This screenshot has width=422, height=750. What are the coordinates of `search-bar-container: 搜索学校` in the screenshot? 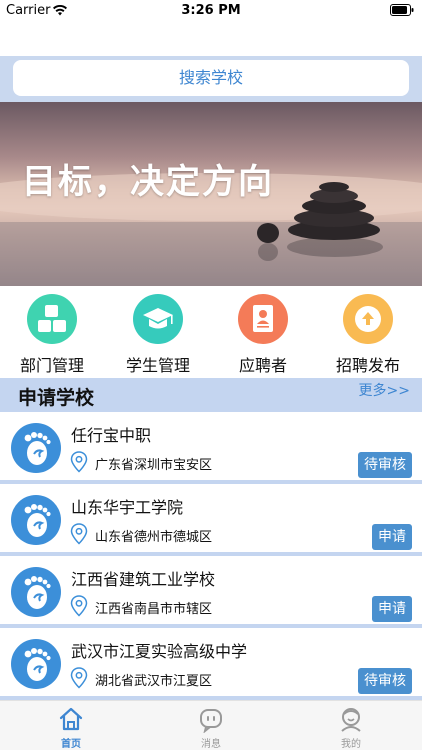 It's located at (211, 79).